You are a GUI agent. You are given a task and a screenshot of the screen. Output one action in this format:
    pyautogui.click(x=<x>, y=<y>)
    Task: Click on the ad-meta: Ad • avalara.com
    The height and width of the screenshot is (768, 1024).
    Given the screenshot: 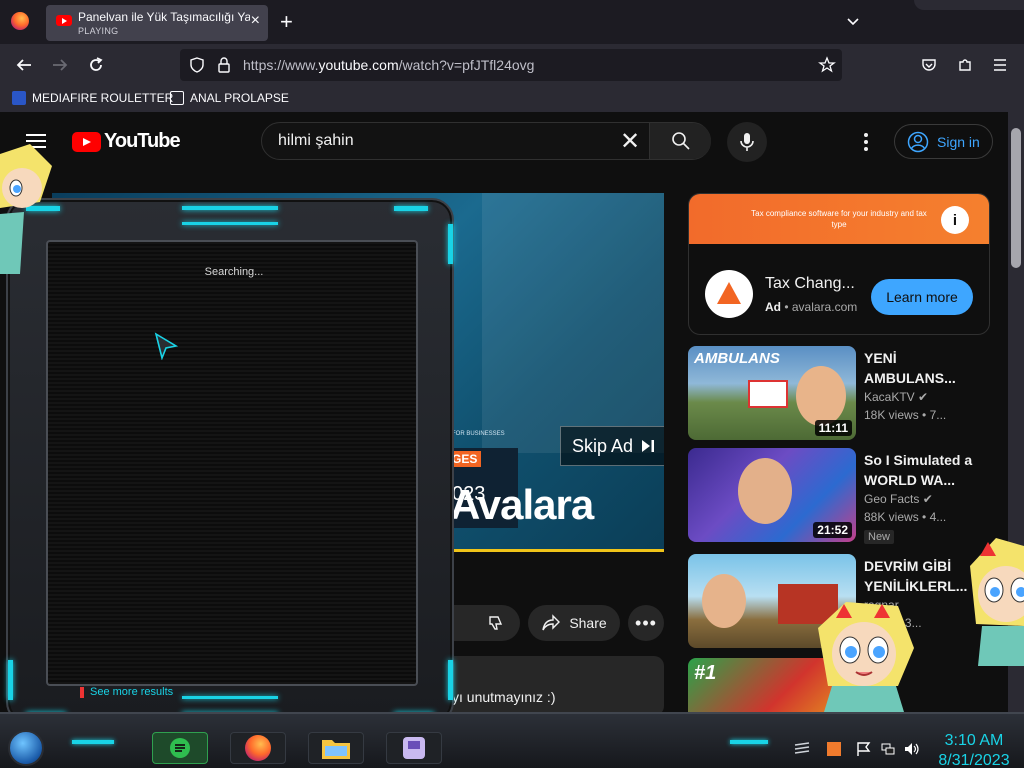 What is the action you would take?
    pyautogui.click(x=811, y=307)
    